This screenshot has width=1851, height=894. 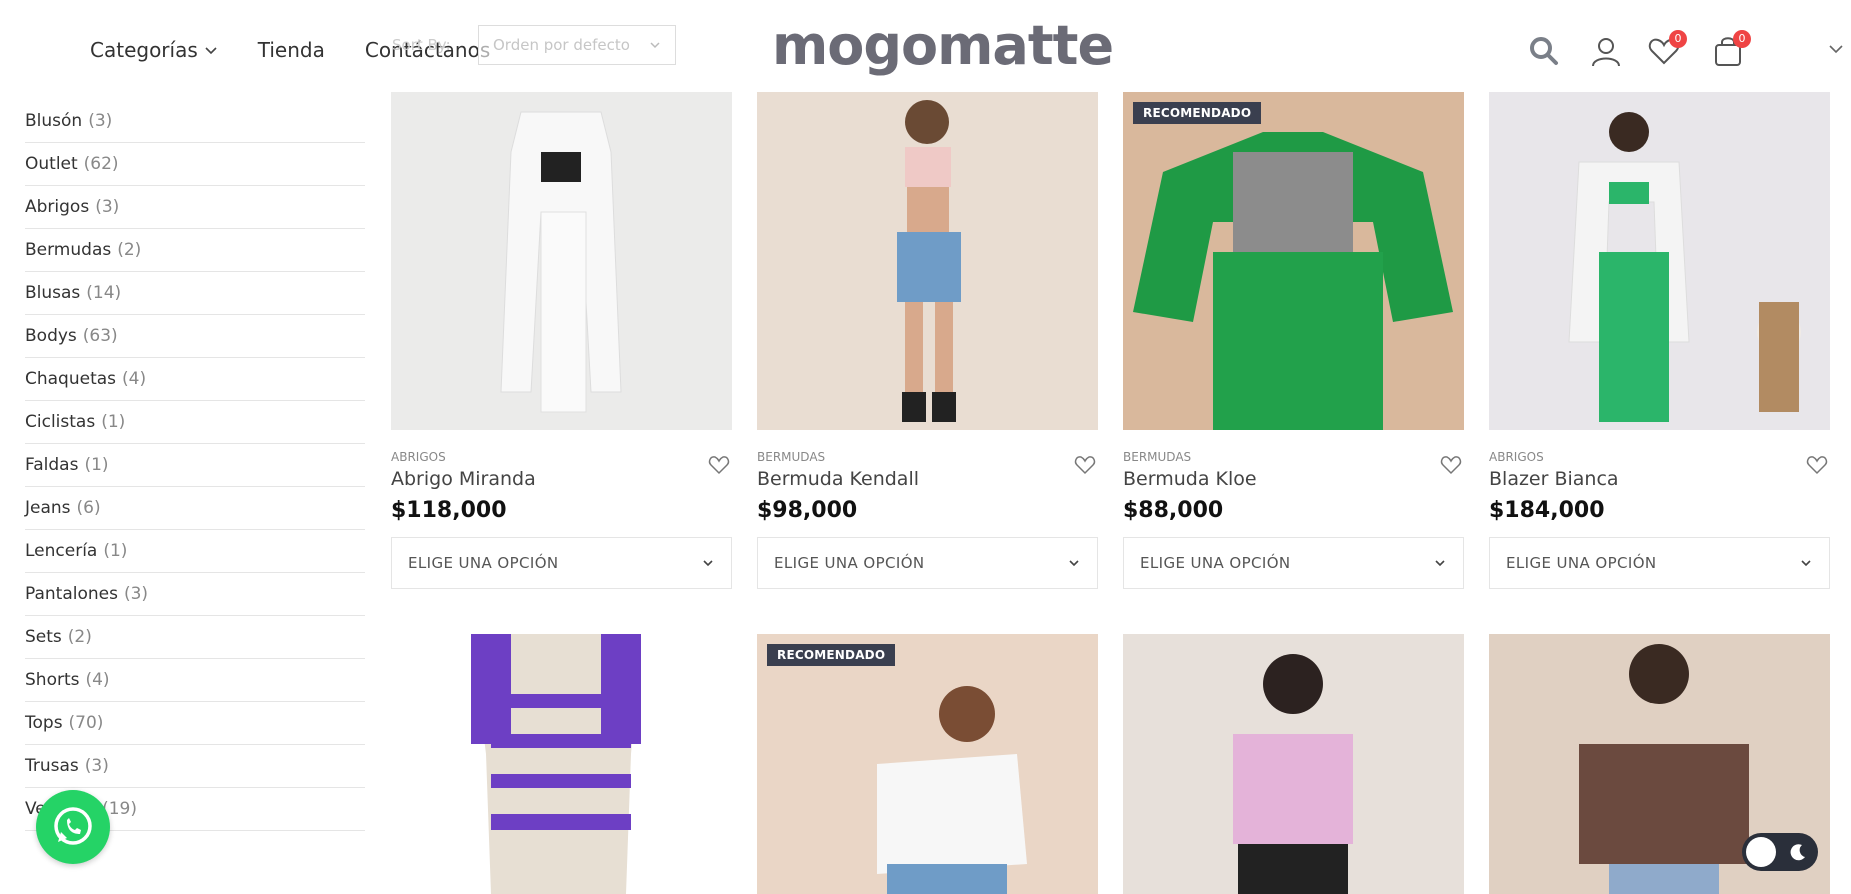 I want to click on category-name: Blusas, so click(x=53, y=293).